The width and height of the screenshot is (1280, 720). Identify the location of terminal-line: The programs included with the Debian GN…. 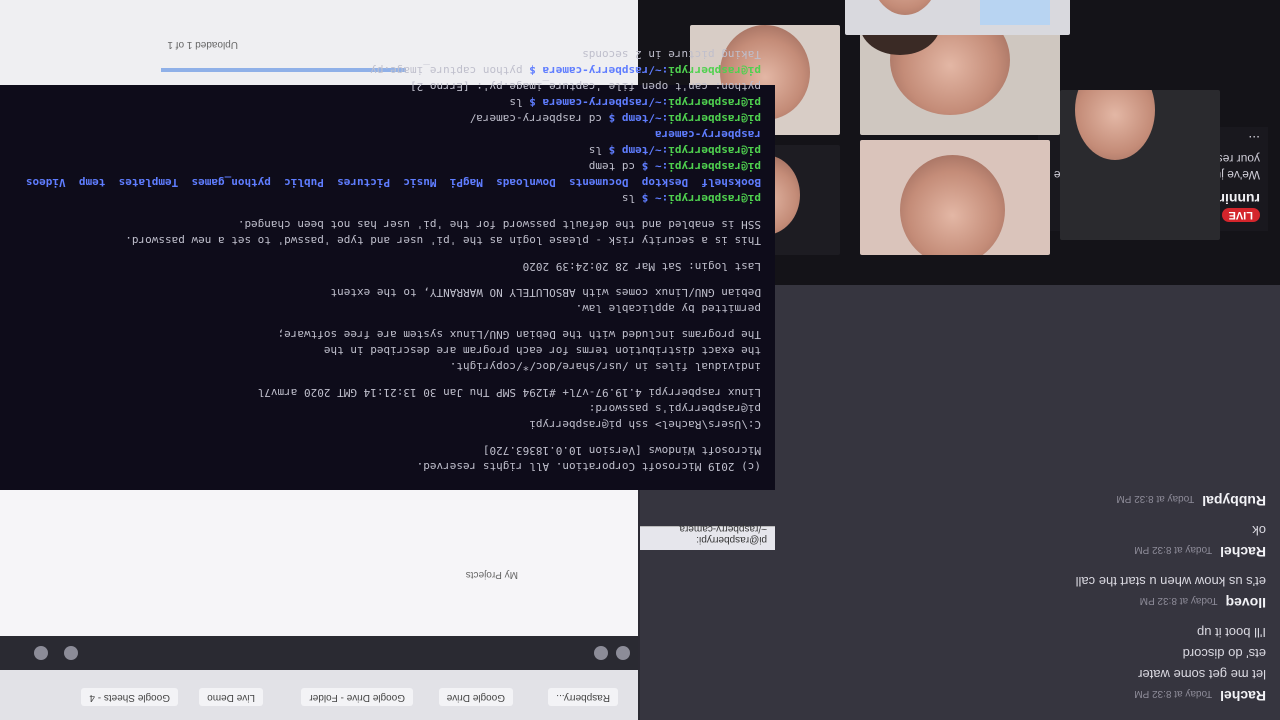
(387, 334).